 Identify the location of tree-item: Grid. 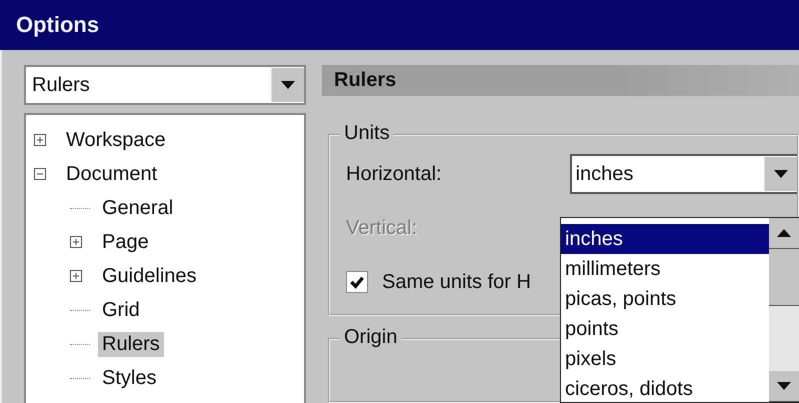
(121, 310).